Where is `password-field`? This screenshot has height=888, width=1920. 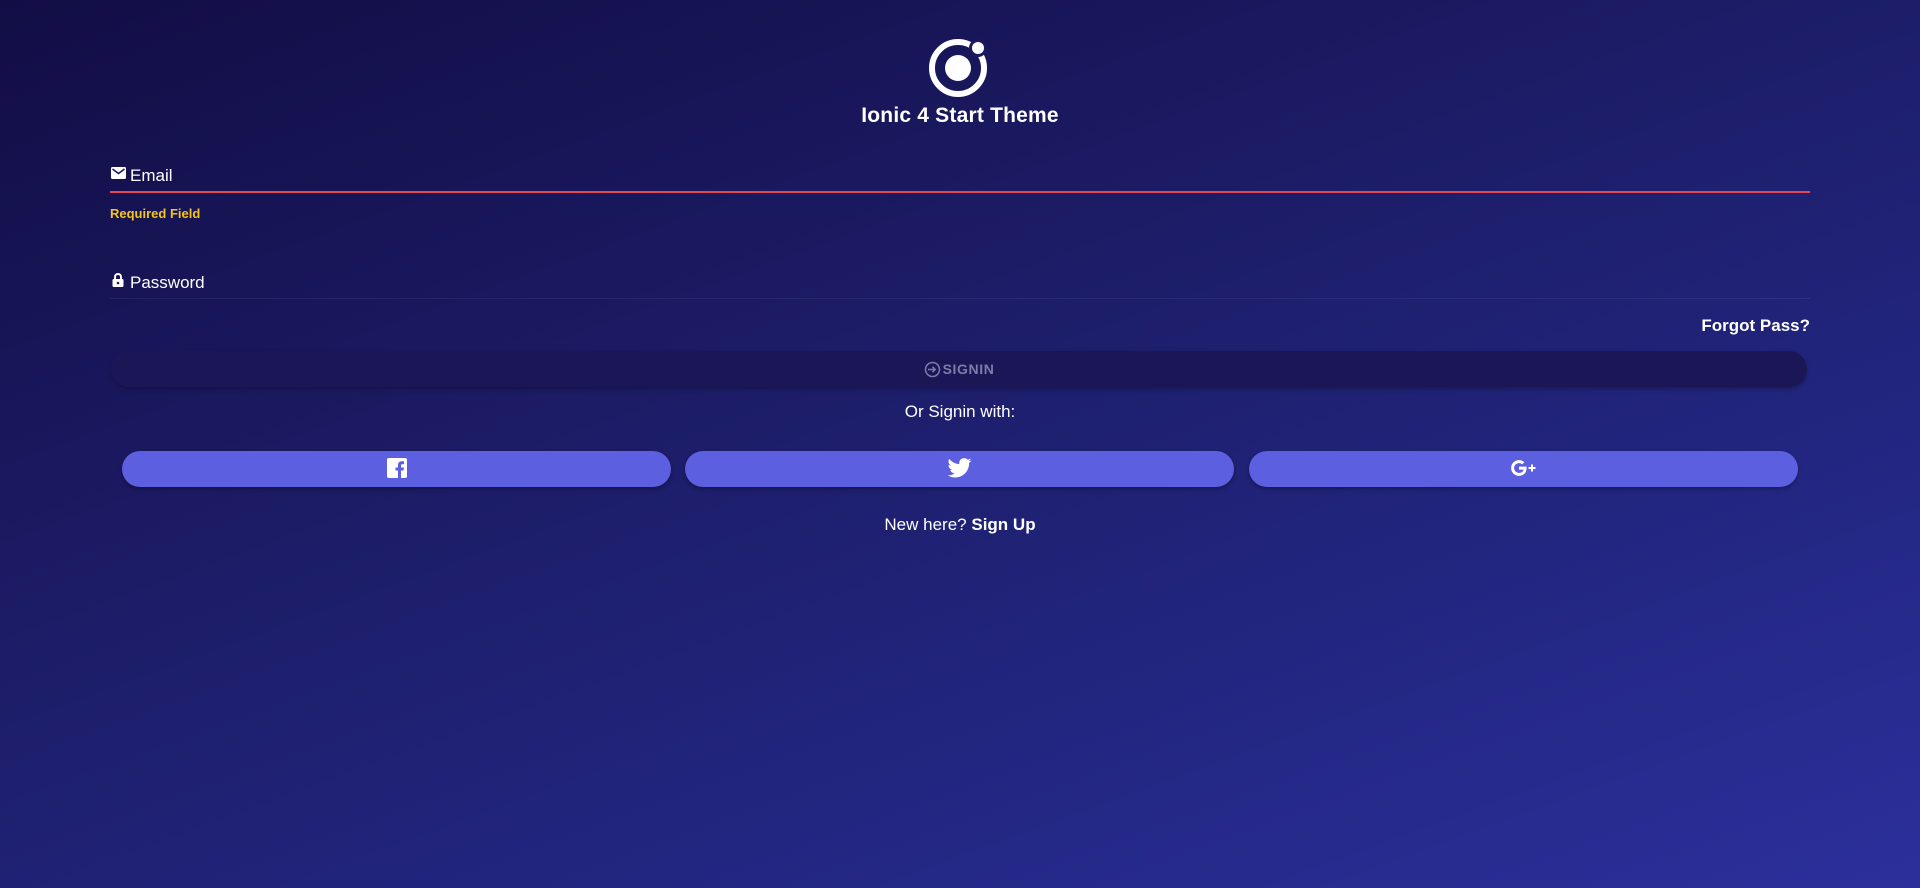
password-field is located at coordinates (960, 283).